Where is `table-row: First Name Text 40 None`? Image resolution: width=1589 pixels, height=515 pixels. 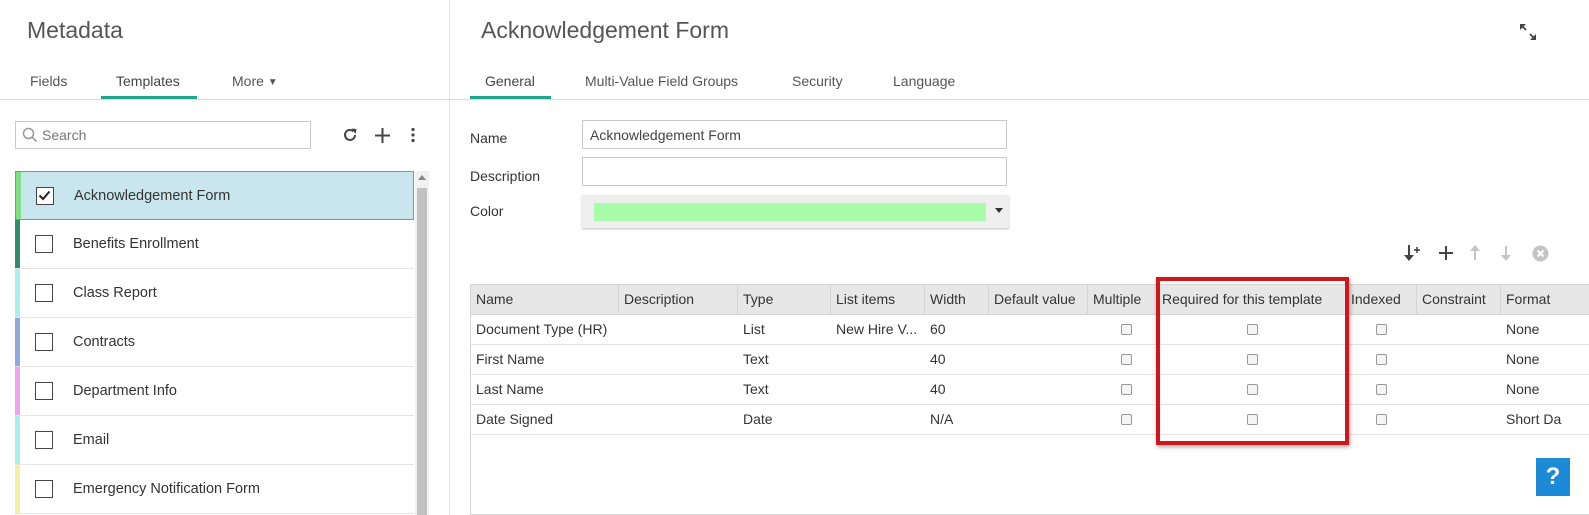 table-row: First Name Text 40 None is located at coordinates (1030, 360).